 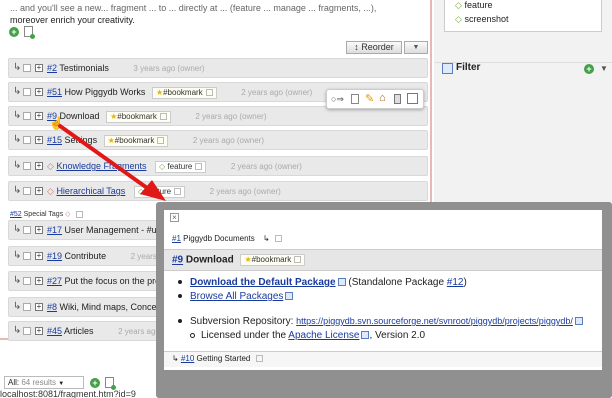 I want to click on download-link: Download the Default Package, so click(x=263, y=282).